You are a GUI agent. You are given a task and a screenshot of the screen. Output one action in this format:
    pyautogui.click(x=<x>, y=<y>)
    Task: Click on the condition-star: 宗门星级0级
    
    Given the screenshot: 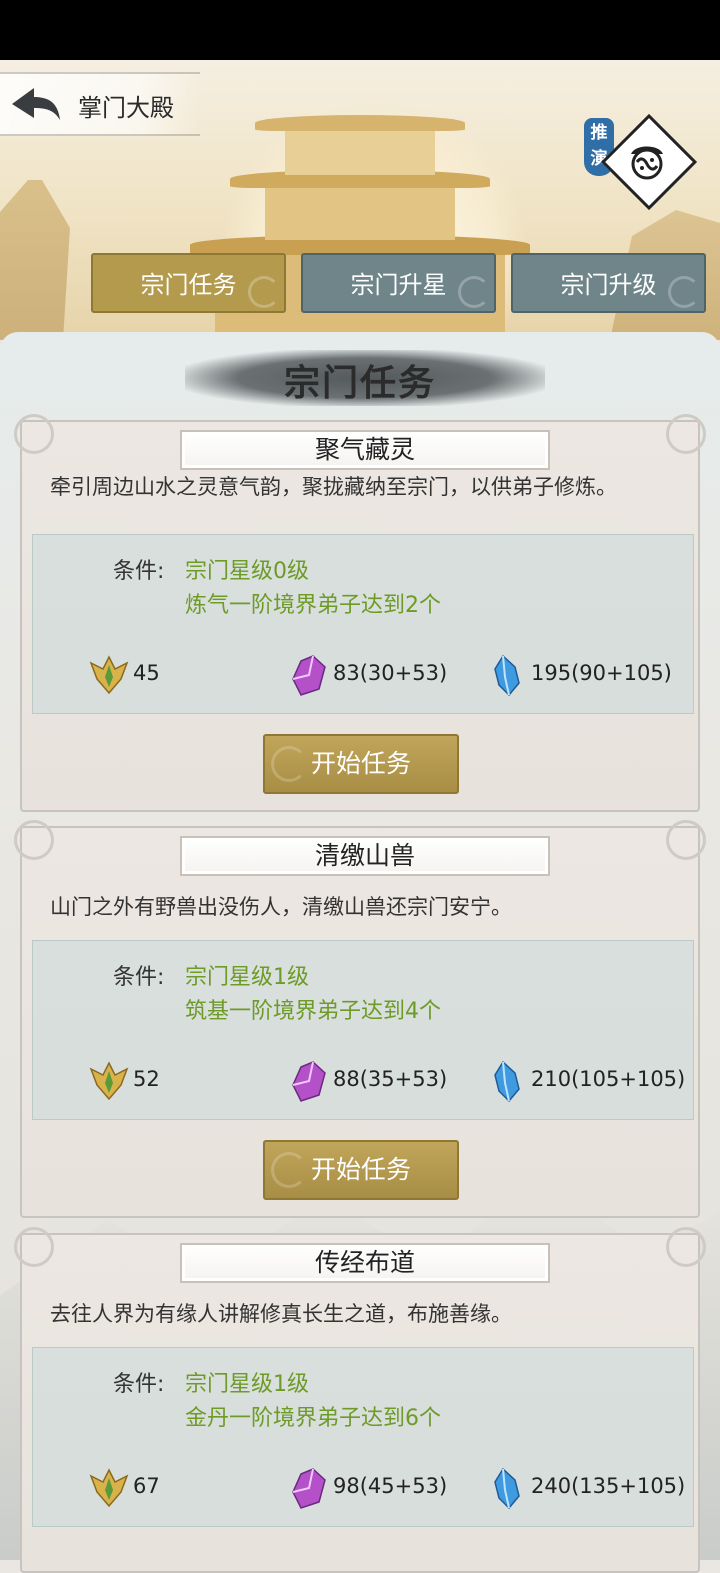 What is the action you would take?
    pyautogui.click(x=247, y=571)
    